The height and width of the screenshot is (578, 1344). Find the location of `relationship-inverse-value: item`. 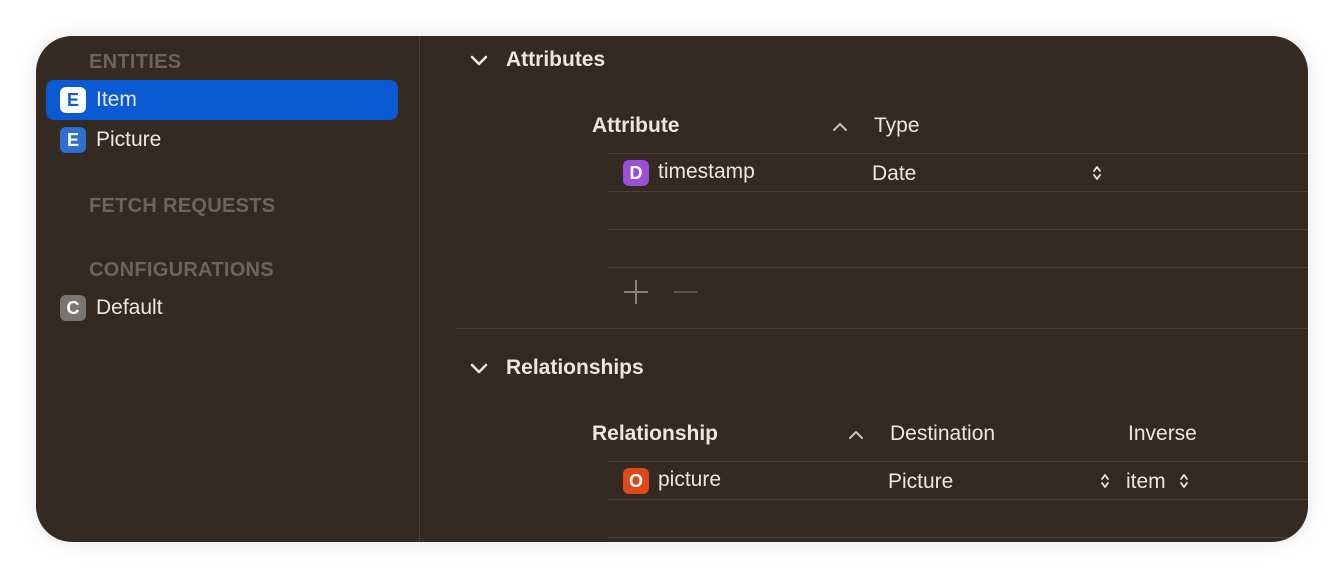

relationship-inverse-value: item is located at coordinates (1146, 482).